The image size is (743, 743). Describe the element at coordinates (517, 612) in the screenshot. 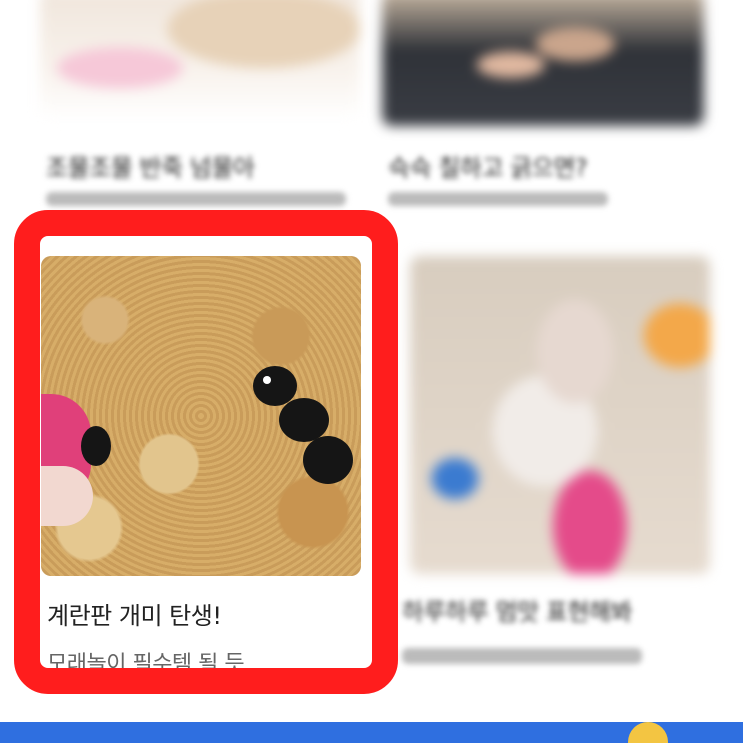

I see `card-title: 하루하루 멈맛 표현해봐` at that location.